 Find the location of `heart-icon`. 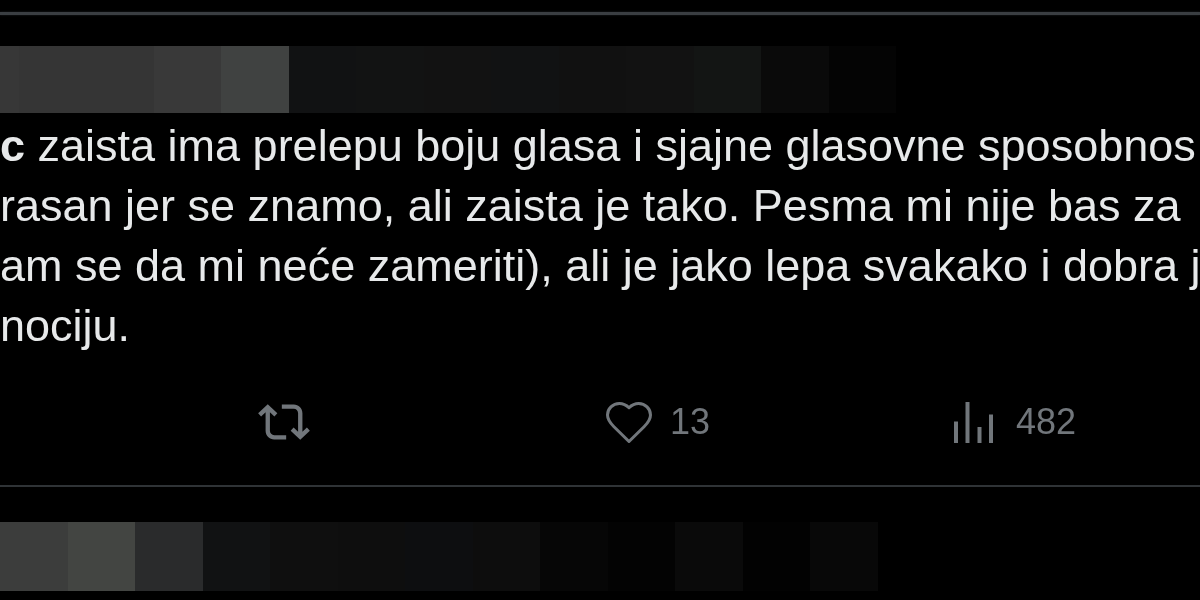

heart-icon is located at coordinates (629, 422).